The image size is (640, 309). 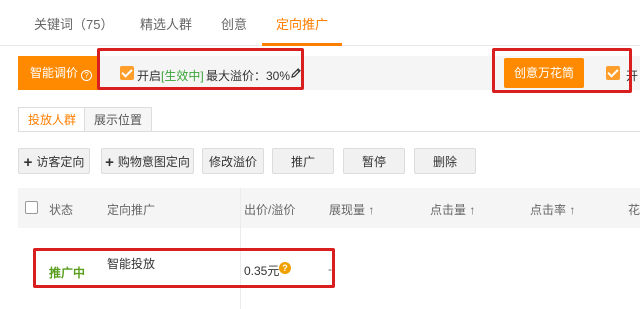 What do you see at coordinates (233, 161) in the screenshot?
I see `modify-premium-button: 修改溢价` at bounding box center [233, 161].